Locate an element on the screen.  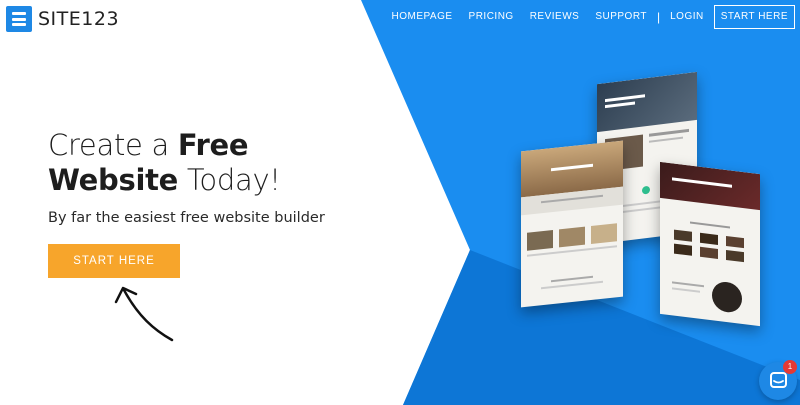
logo-icon is located at coordinates (19, 19).